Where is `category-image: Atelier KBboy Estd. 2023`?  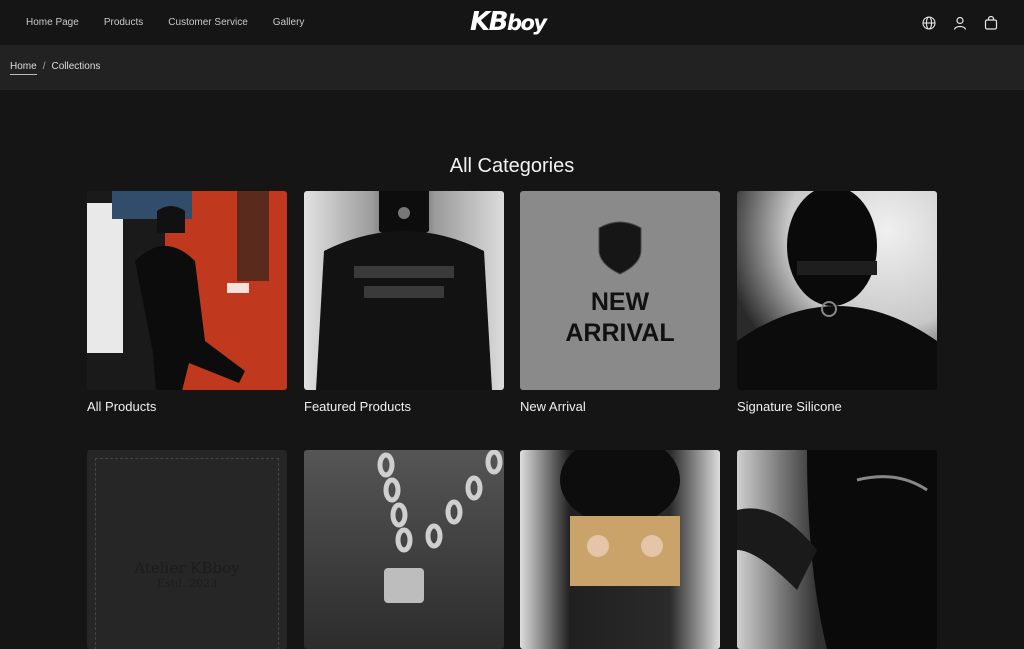 category-image: Atelier KBboy Estd. 2023 is located at coordinates (187, 549).